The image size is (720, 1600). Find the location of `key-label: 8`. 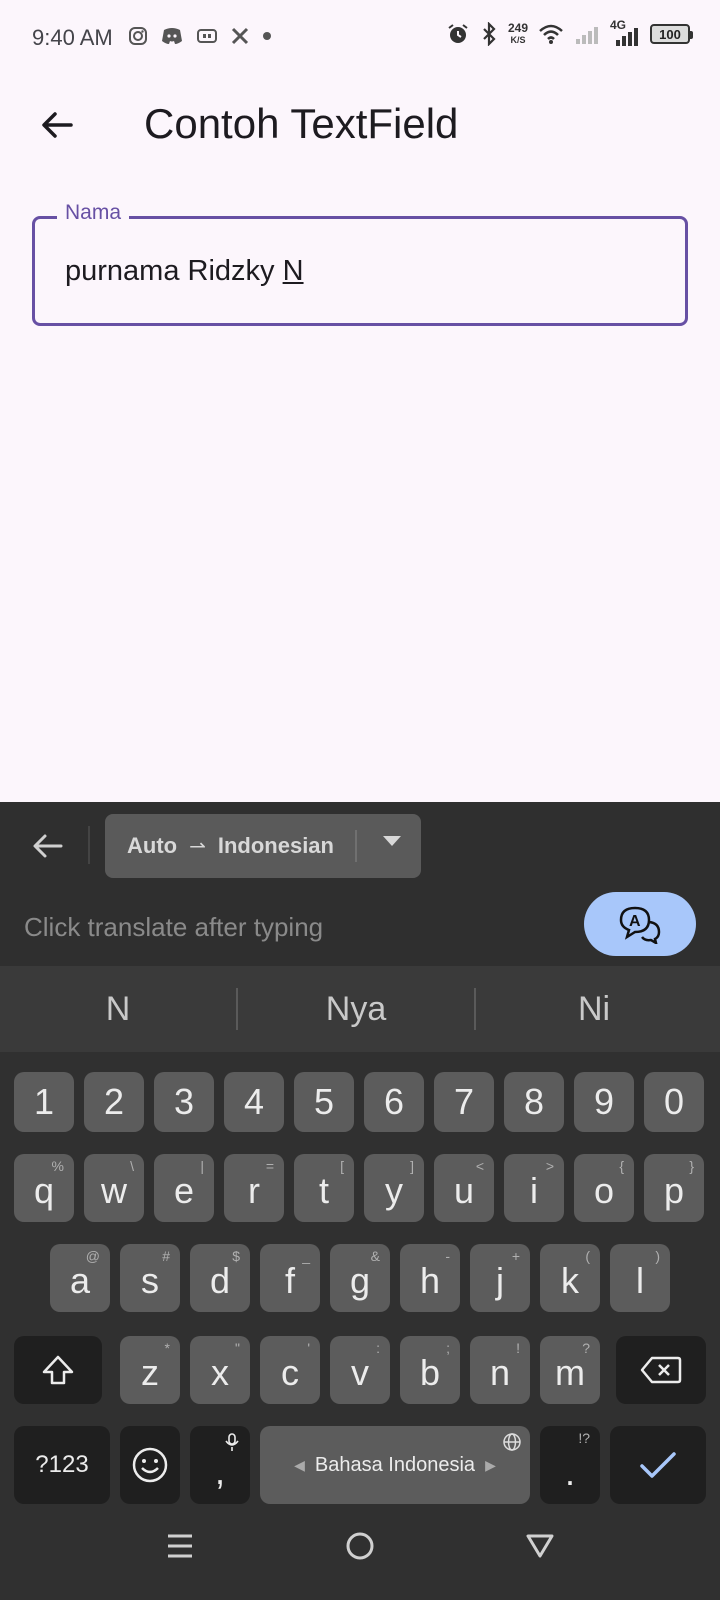

key-label: 8 is located at coordinates (534, 1101).